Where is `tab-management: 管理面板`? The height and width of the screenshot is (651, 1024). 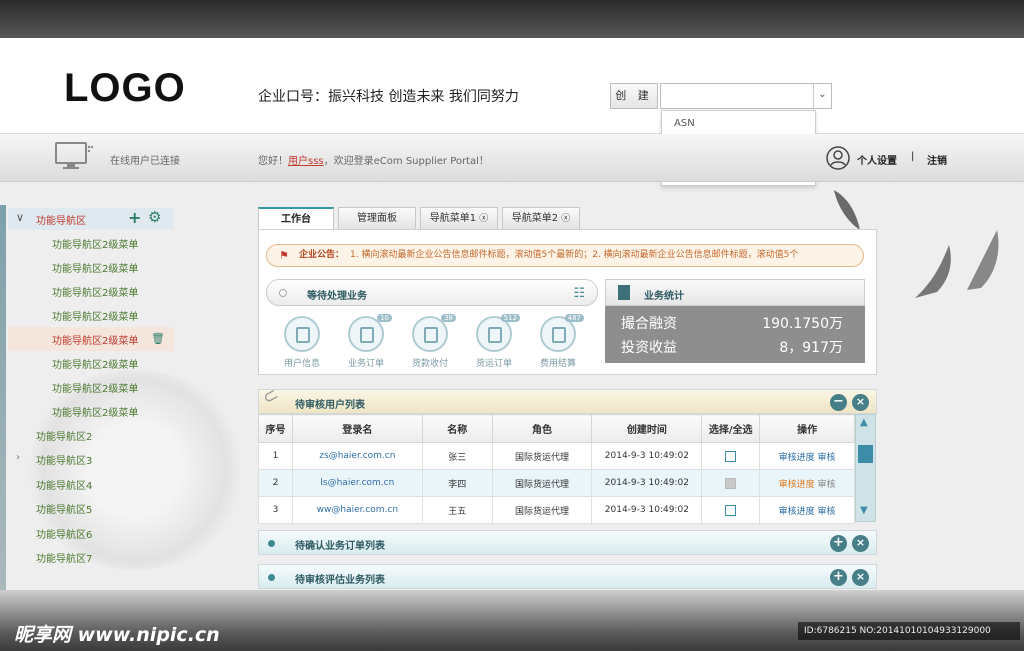
tab-management: 管理面板 is located at coordinates (377, 218).